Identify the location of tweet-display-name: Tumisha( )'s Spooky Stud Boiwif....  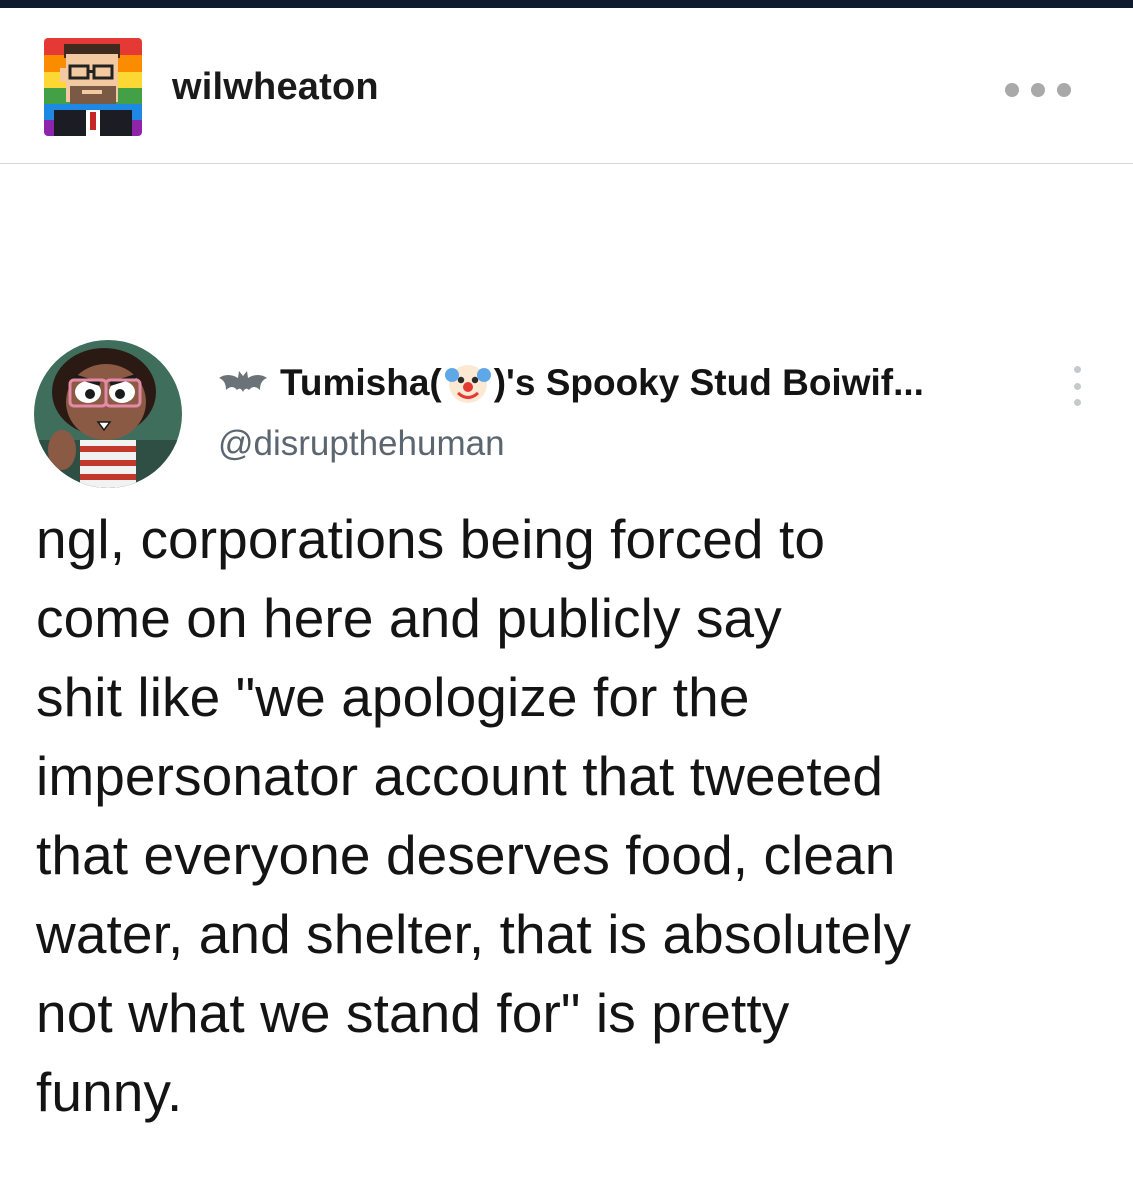
(571, 383).